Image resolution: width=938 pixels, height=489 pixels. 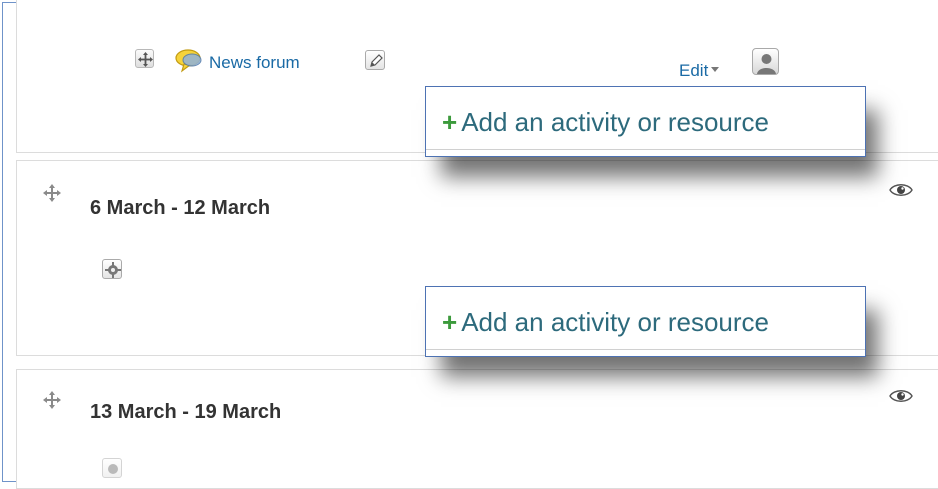 I want to click on edit-menu: Edit, so click(x=699, y=71).